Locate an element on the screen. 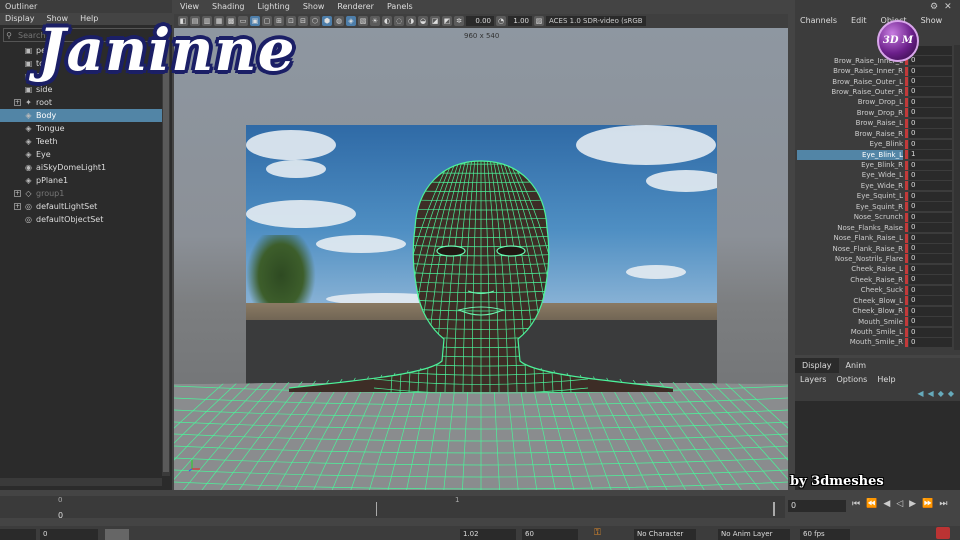 Image resolution: width=960 pixels, height=540 pixels. menu-options: Options is located at coordinates (851, 380).